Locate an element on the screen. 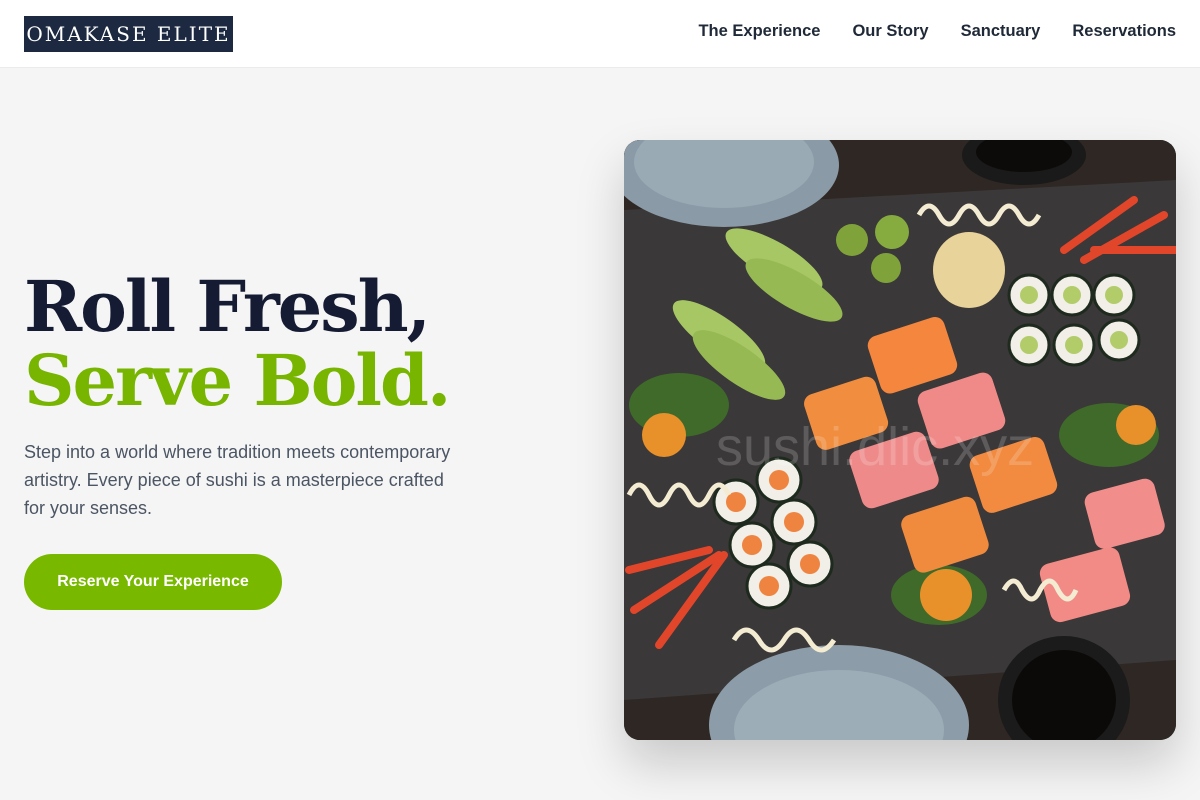  nav-link-our-story: Our Story is located at coordinates (890, 31).